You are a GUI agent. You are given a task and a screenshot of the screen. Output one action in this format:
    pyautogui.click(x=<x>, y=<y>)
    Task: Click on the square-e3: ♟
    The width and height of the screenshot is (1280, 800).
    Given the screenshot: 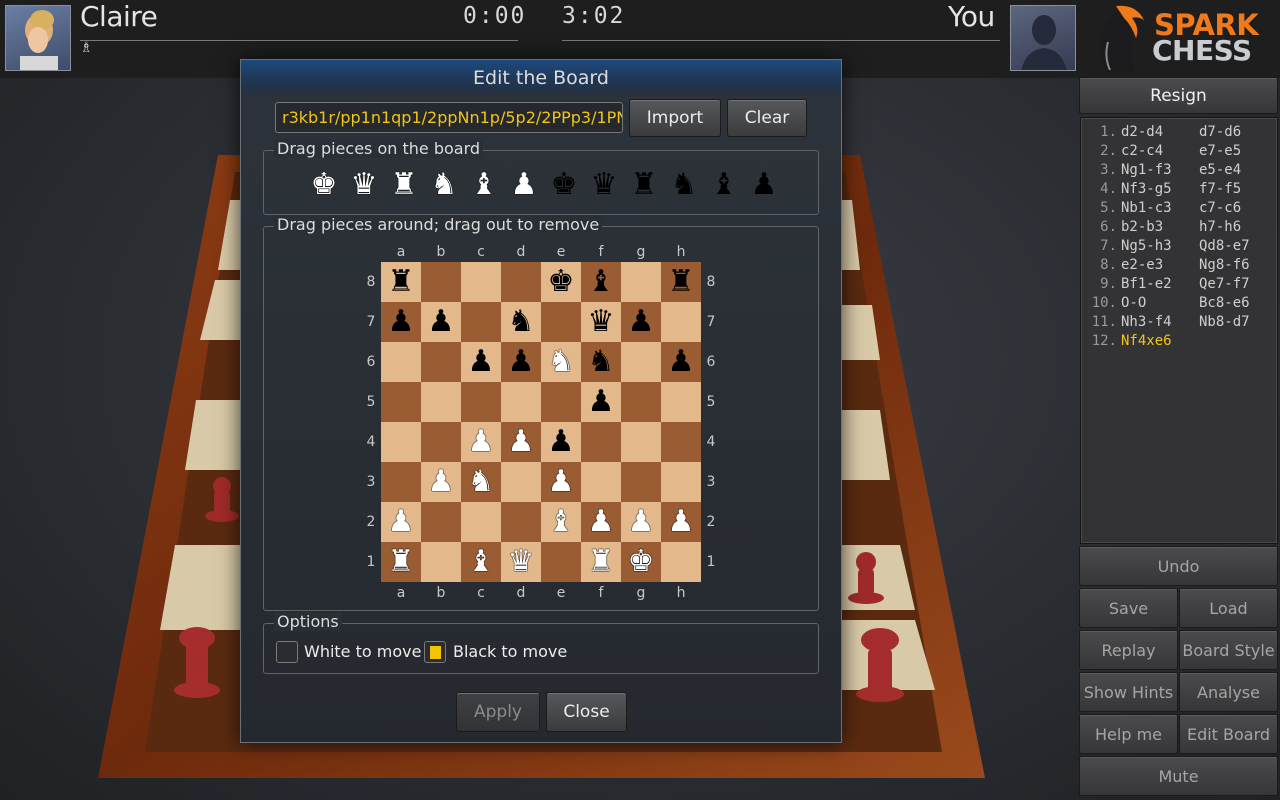 What is the action you would take?
    pyautogui.click(x=561, y=482)
    